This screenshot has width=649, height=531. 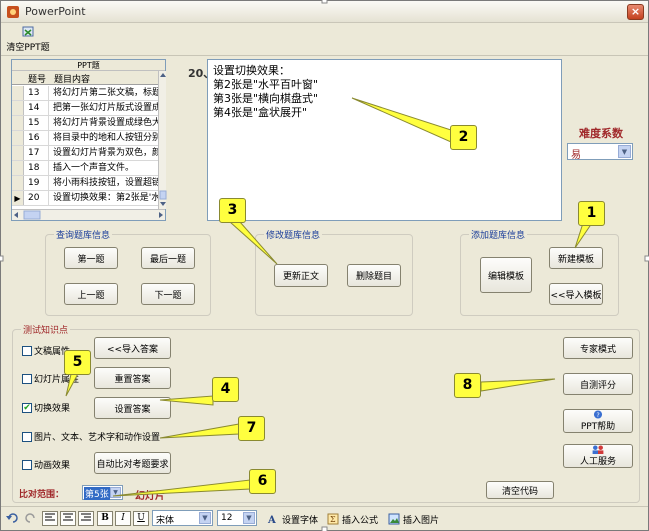 I want to click on vscroll-arrows-icon, so click(x=163, y=139).